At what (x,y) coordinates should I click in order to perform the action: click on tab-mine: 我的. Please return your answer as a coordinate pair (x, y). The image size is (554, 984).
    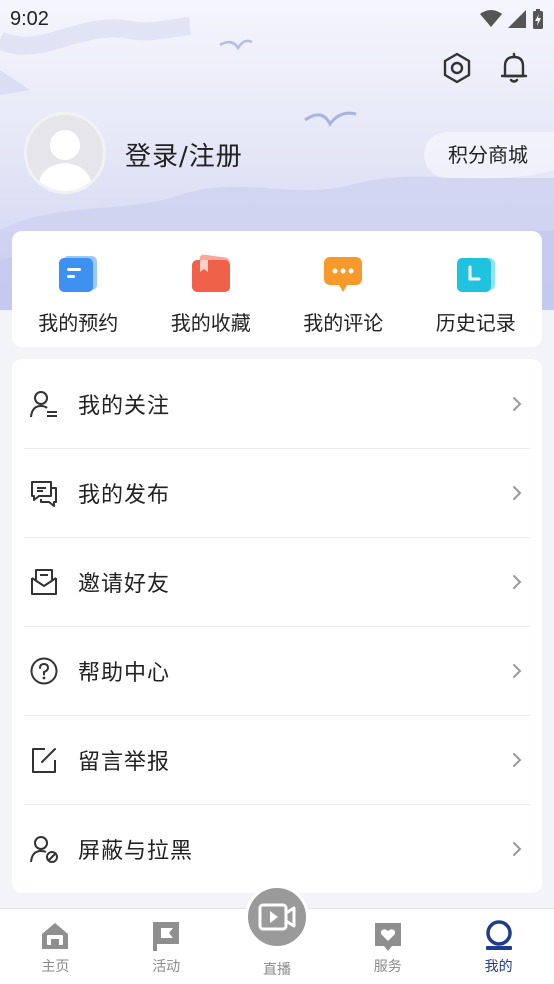
    Looking at the image, I should click on (498, 946).